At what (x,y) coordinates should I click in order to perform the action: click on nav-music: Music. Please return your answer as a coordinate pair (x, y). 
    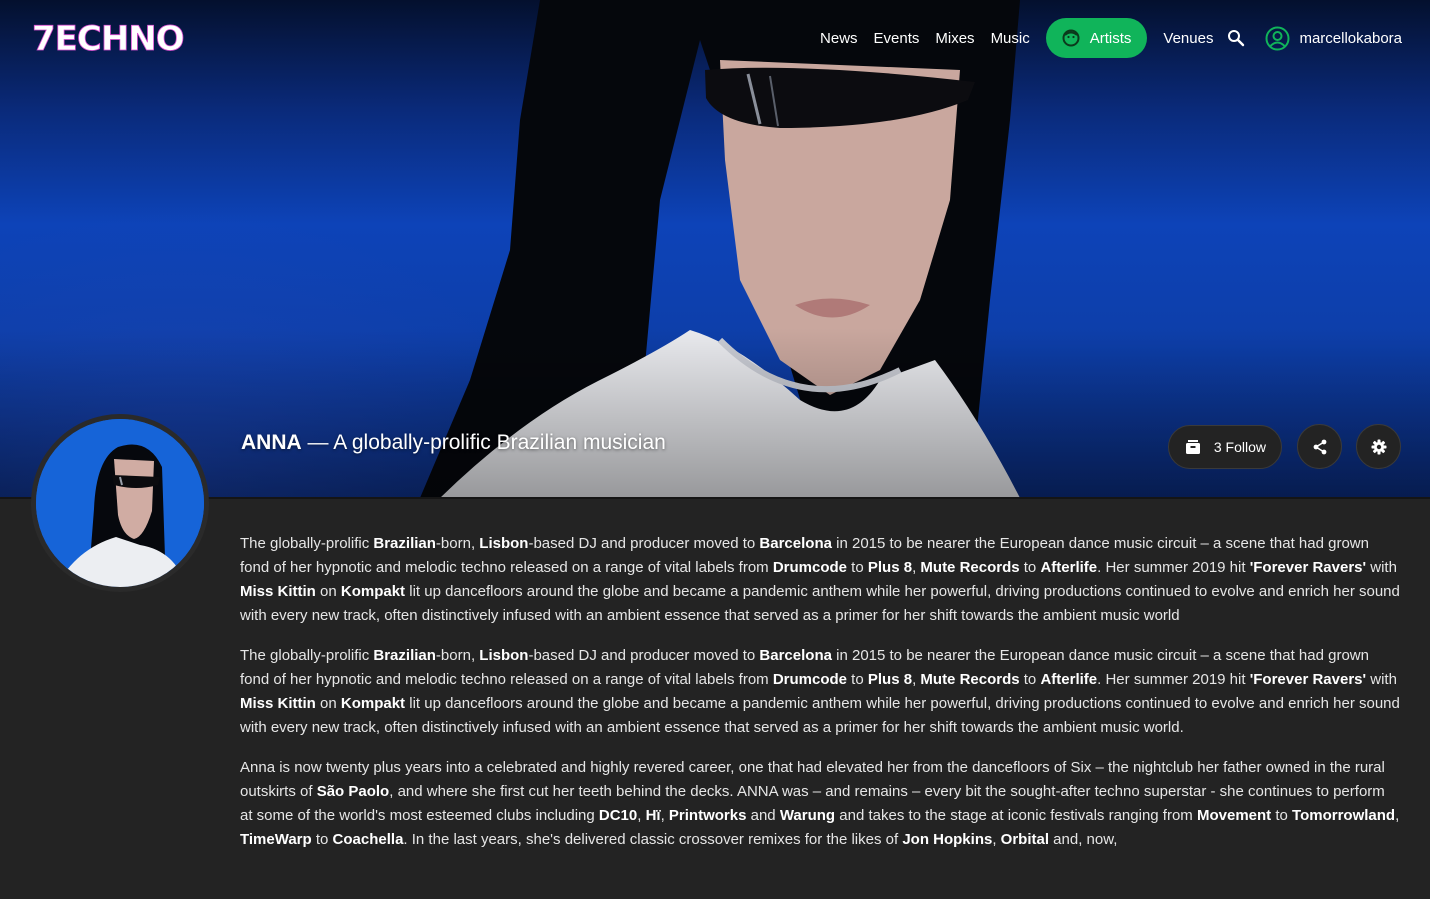
    Looking at the image, I should click on (1010, 38).